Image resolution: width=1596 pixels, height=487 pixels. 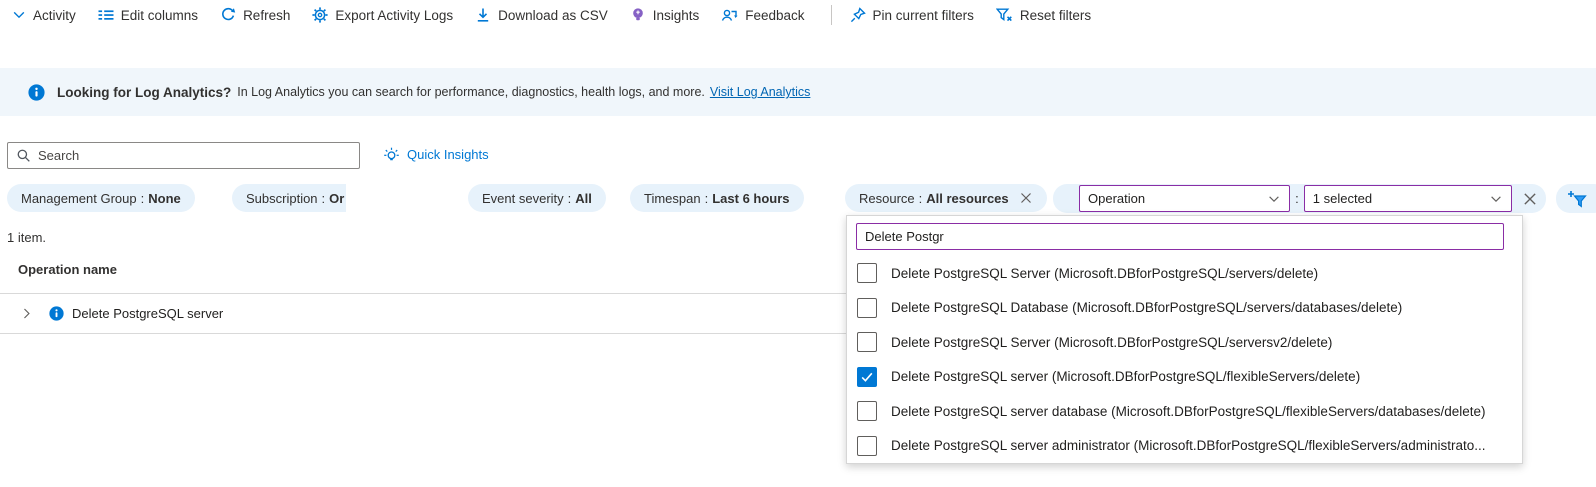 What do you see at coordinates (831, 15) in the screenshot?
I see `toolbar-divider` at bounding box center [831, 15].